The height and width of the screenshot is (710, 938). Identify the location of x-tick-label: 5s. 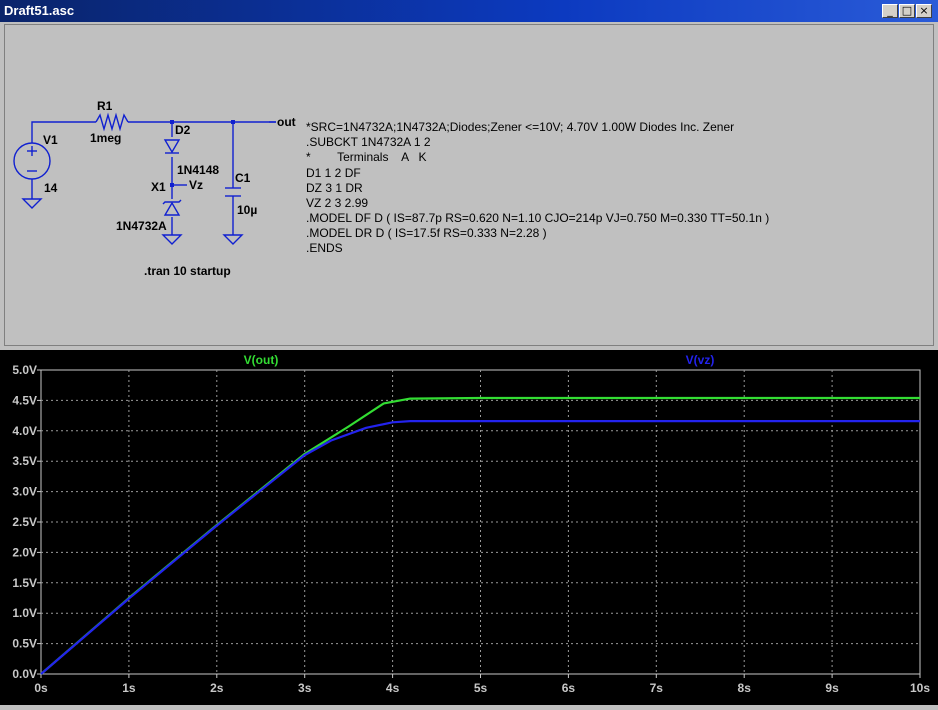
(481, 688).